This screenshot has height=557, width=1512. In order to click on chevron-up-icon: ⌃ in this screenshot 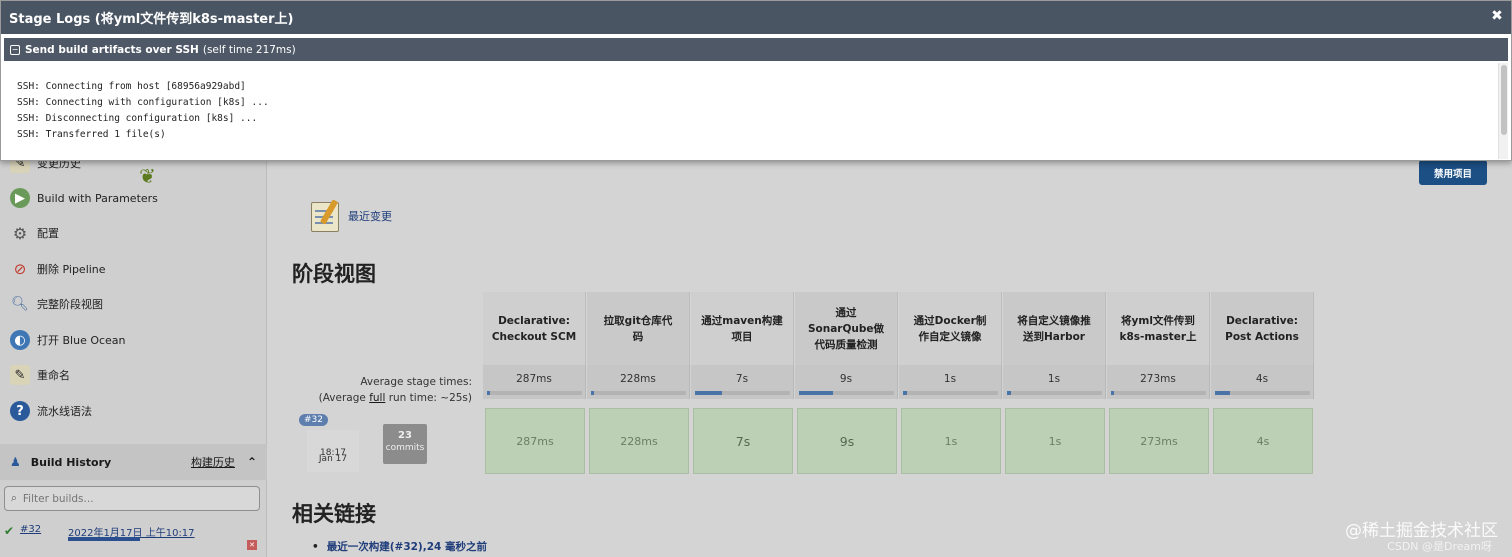, I will do `click(252, 462)`.